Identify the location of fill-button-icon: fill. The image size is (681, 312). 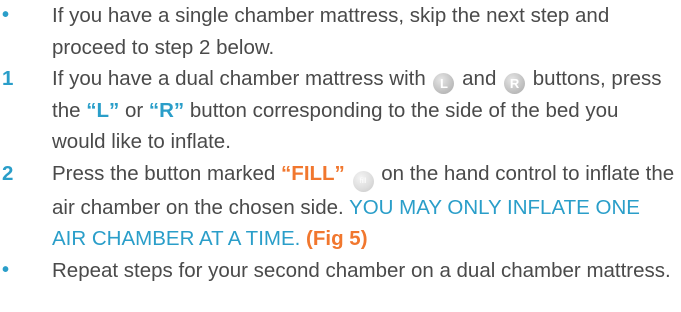
(363, 181).